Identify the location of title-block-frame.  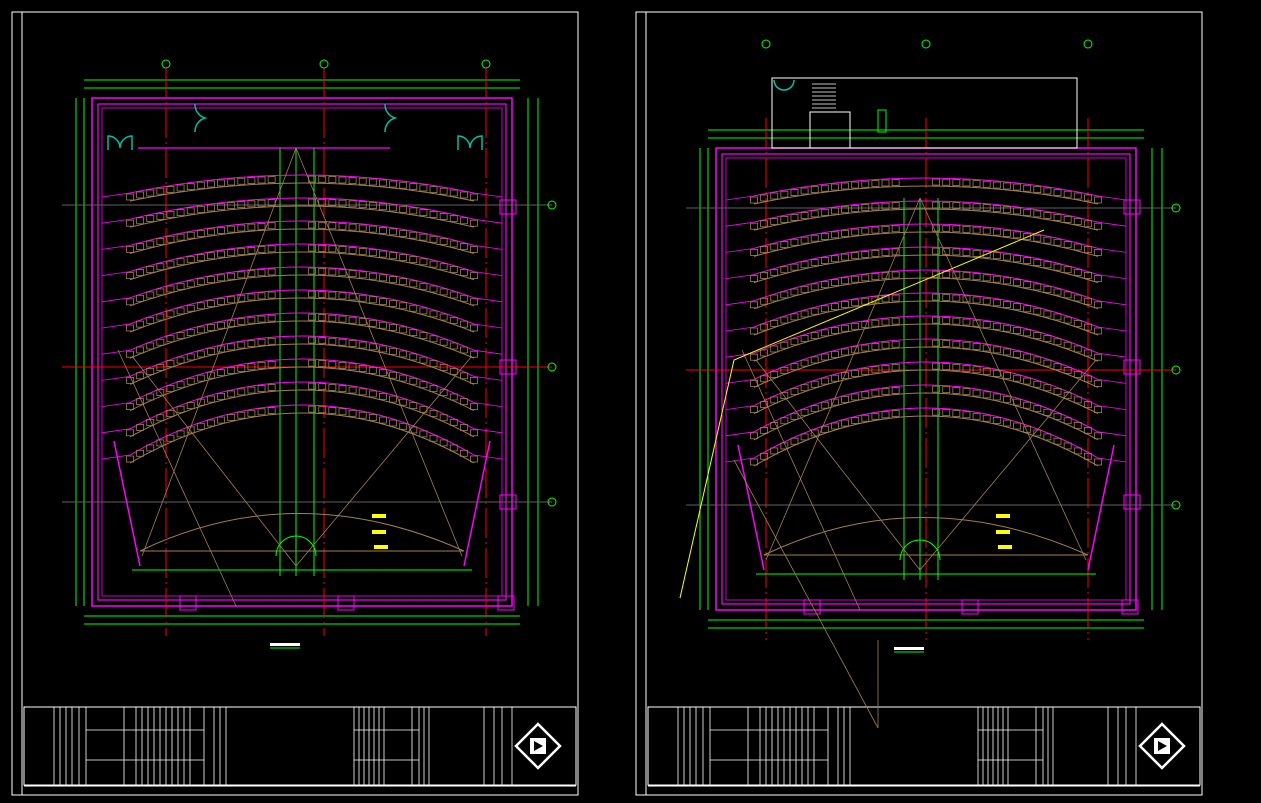
(300, 746).